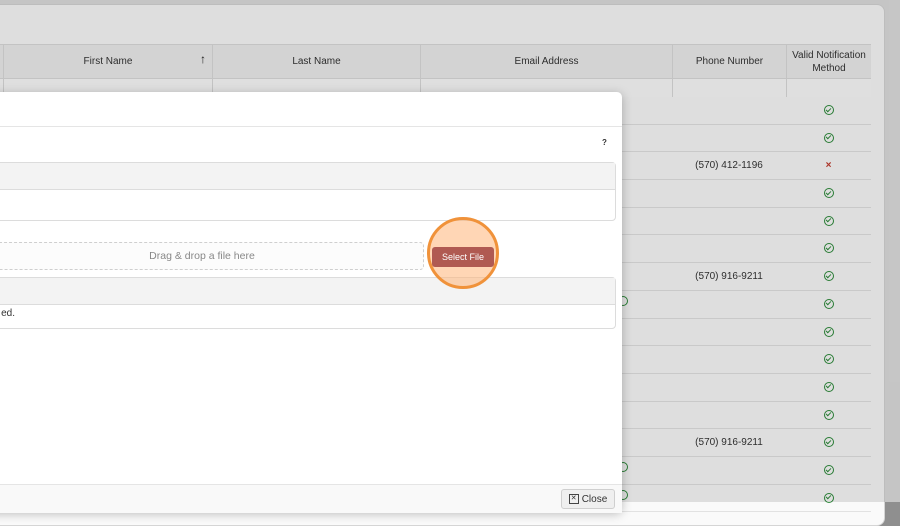  What do you see at coordinates (311, 109) in the screenshot?
I see `modal-header` at bounding box center [311, 109].